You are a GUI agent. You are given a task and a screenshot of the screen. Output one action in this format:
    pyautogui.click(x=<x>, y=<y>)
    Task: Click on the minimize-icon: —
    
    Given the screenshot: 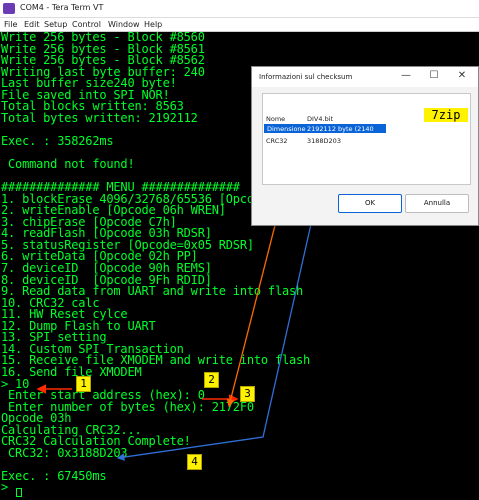 What is the action you would take?
    pyautogui.click(x=406, y=75)
    